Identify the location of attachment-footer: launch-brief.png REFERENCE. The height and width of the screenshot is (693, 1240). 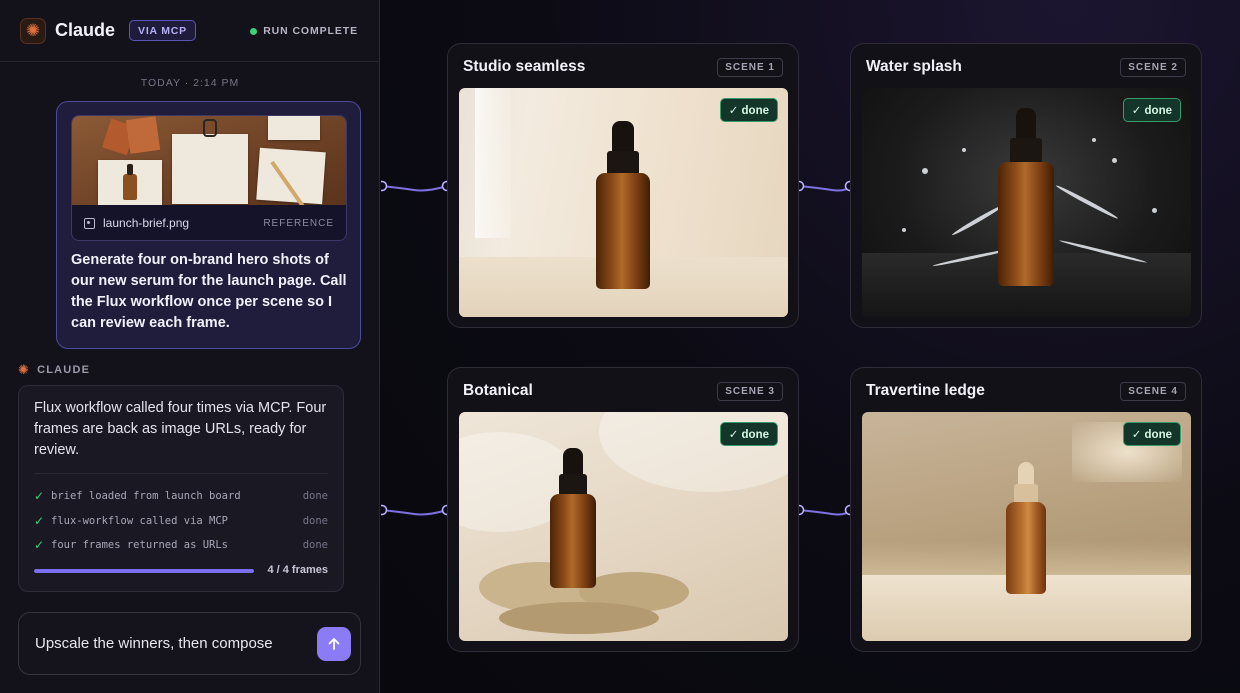
(209, 222).